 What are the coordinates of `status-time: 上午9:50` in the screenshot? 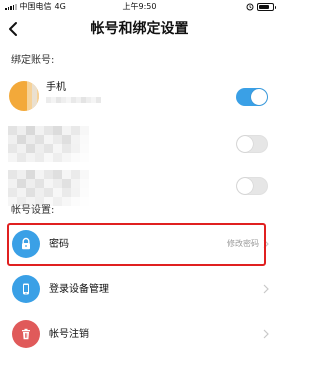 It's located at (139, 6).